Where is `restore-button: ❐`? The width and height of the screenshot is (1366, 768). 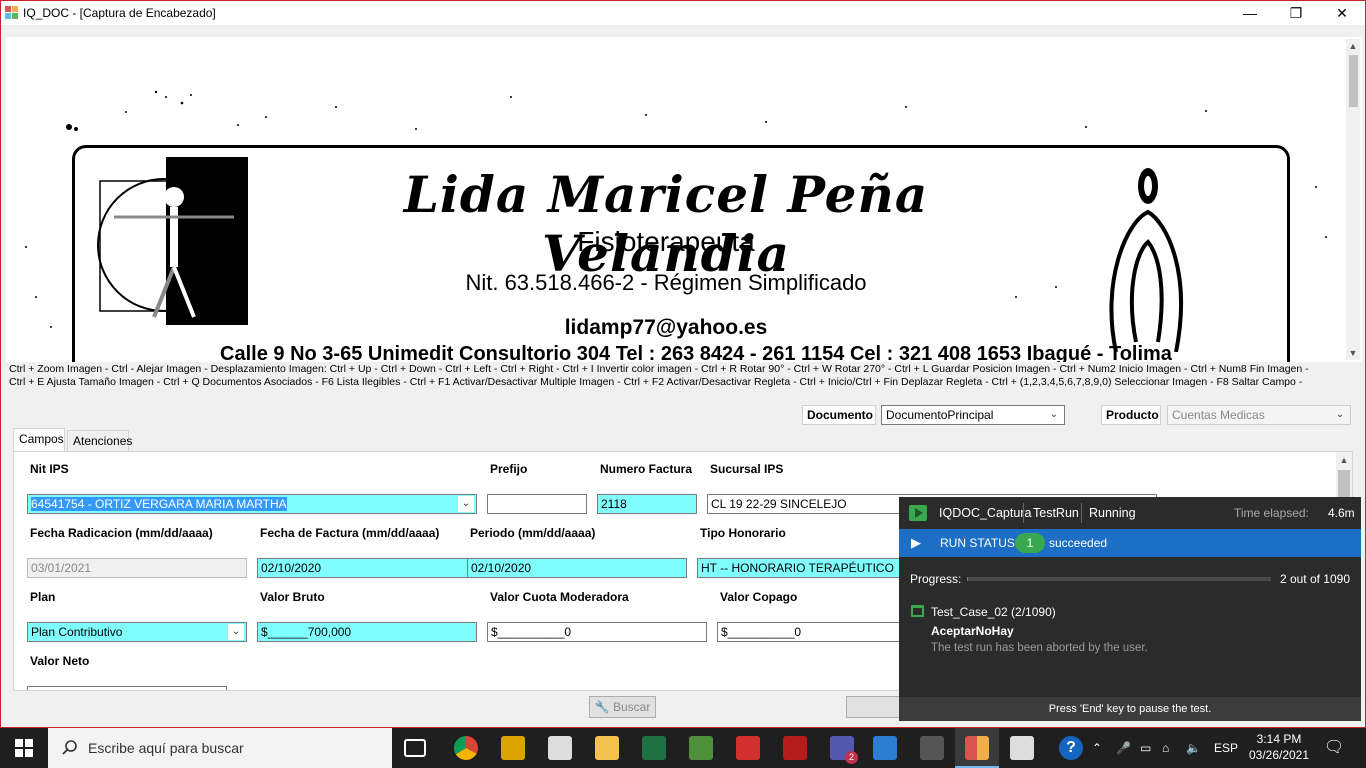 restore-button: ❐ is located at coordinates (1296, 13).